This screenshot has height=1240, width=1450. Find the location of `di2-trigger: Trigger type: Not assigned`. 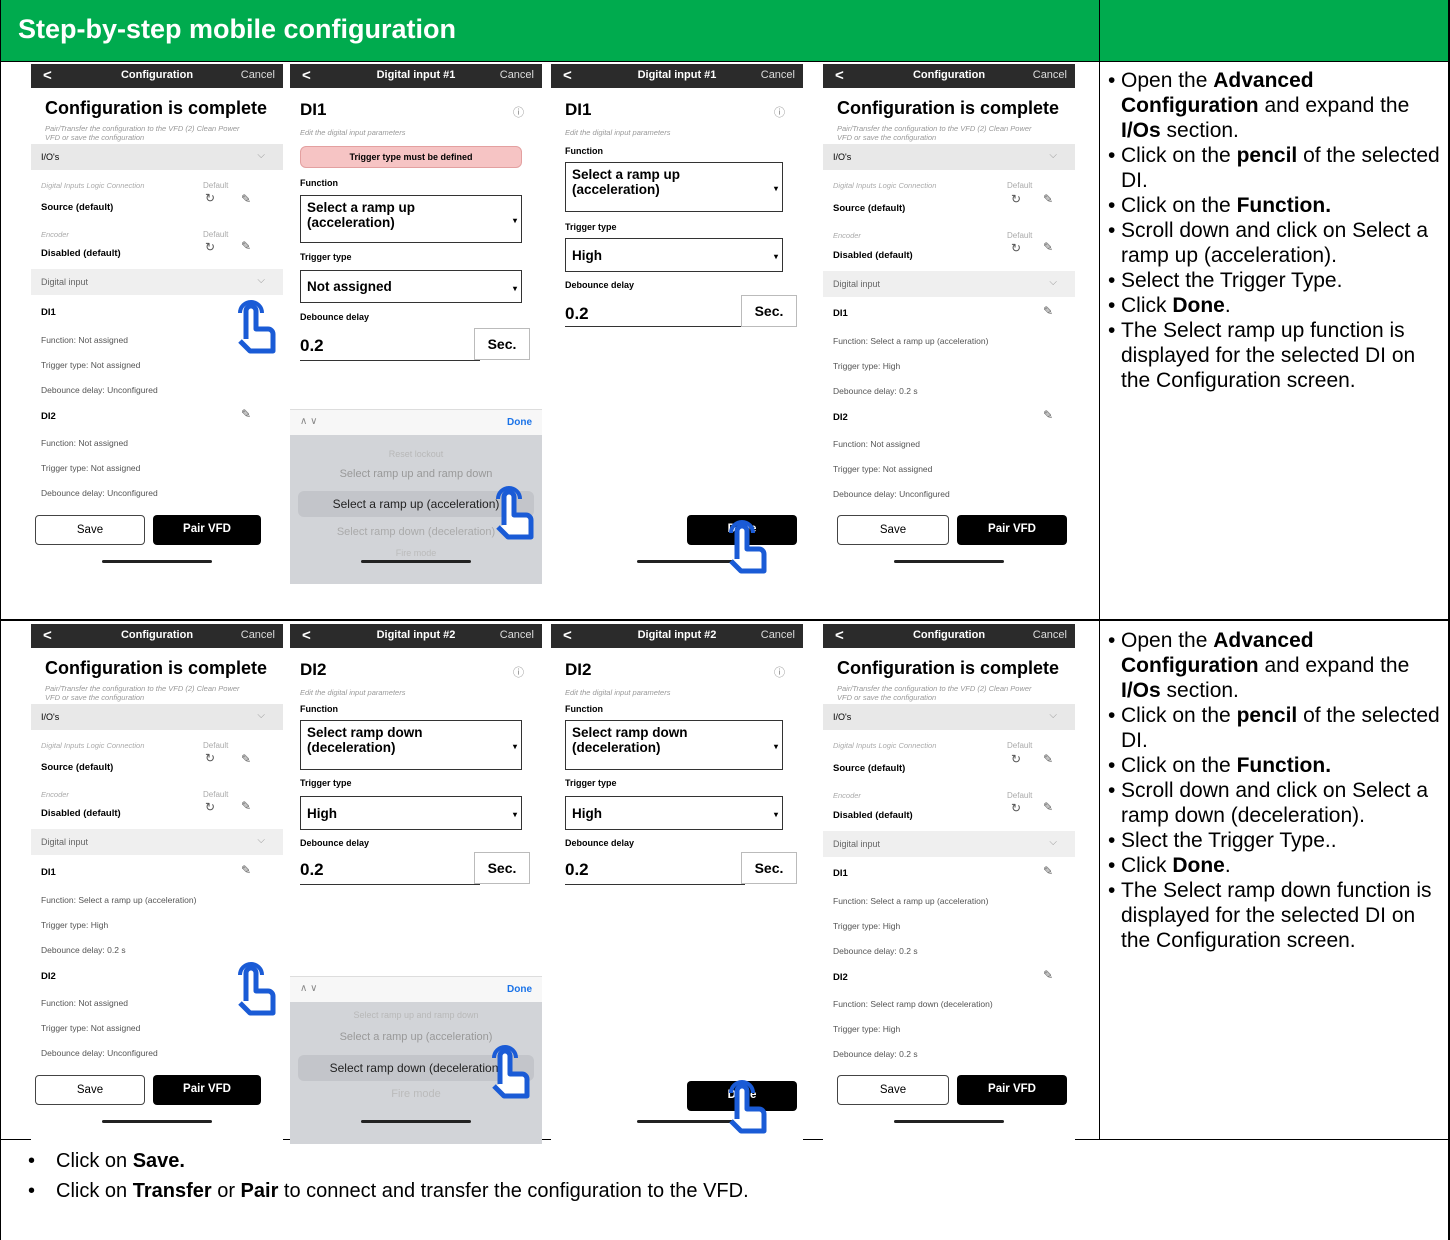

di2-trigger: Trigger type: Not assigned is located at coordinates (91, 1028).